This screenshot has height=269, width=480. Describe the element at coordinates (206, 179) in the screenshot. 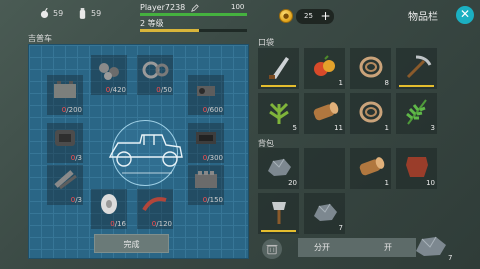

I see `engine-block-icon` at that location.